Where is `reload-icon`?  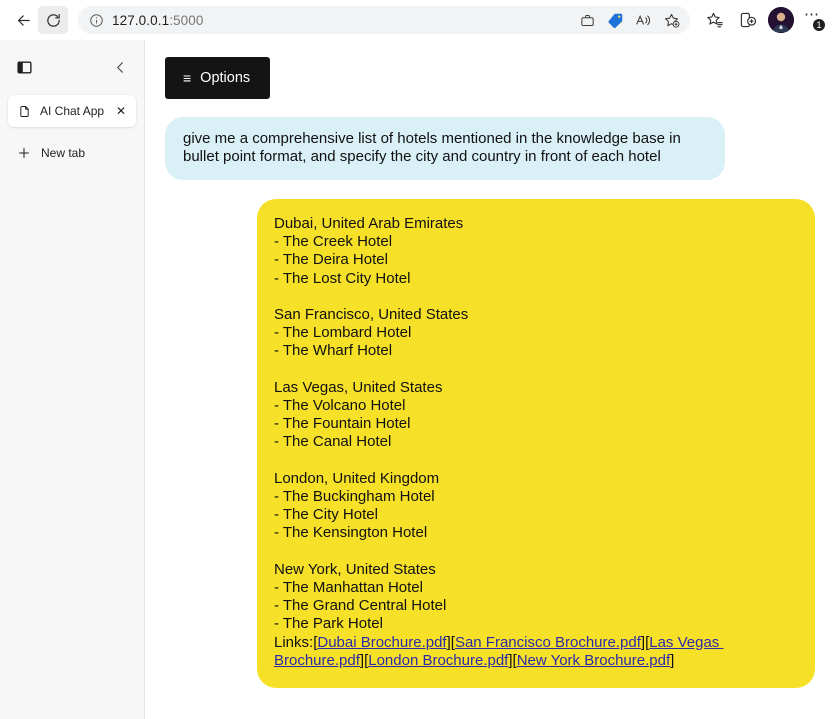
reload-icon is located at coordinates (53, 20).